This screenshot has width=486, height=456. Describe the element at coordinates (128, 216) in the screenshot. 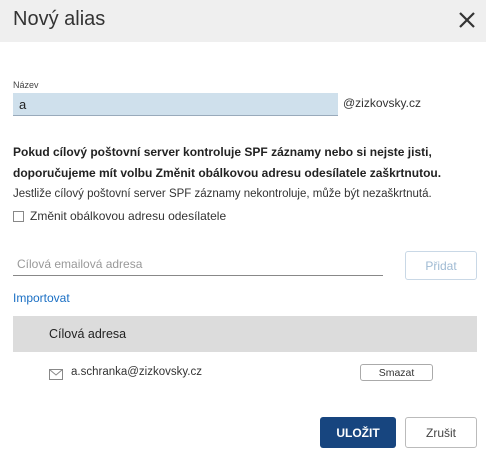

I see `envelope-checkbox-label: Změnit obálkovou adresu odesílatele` at that location.